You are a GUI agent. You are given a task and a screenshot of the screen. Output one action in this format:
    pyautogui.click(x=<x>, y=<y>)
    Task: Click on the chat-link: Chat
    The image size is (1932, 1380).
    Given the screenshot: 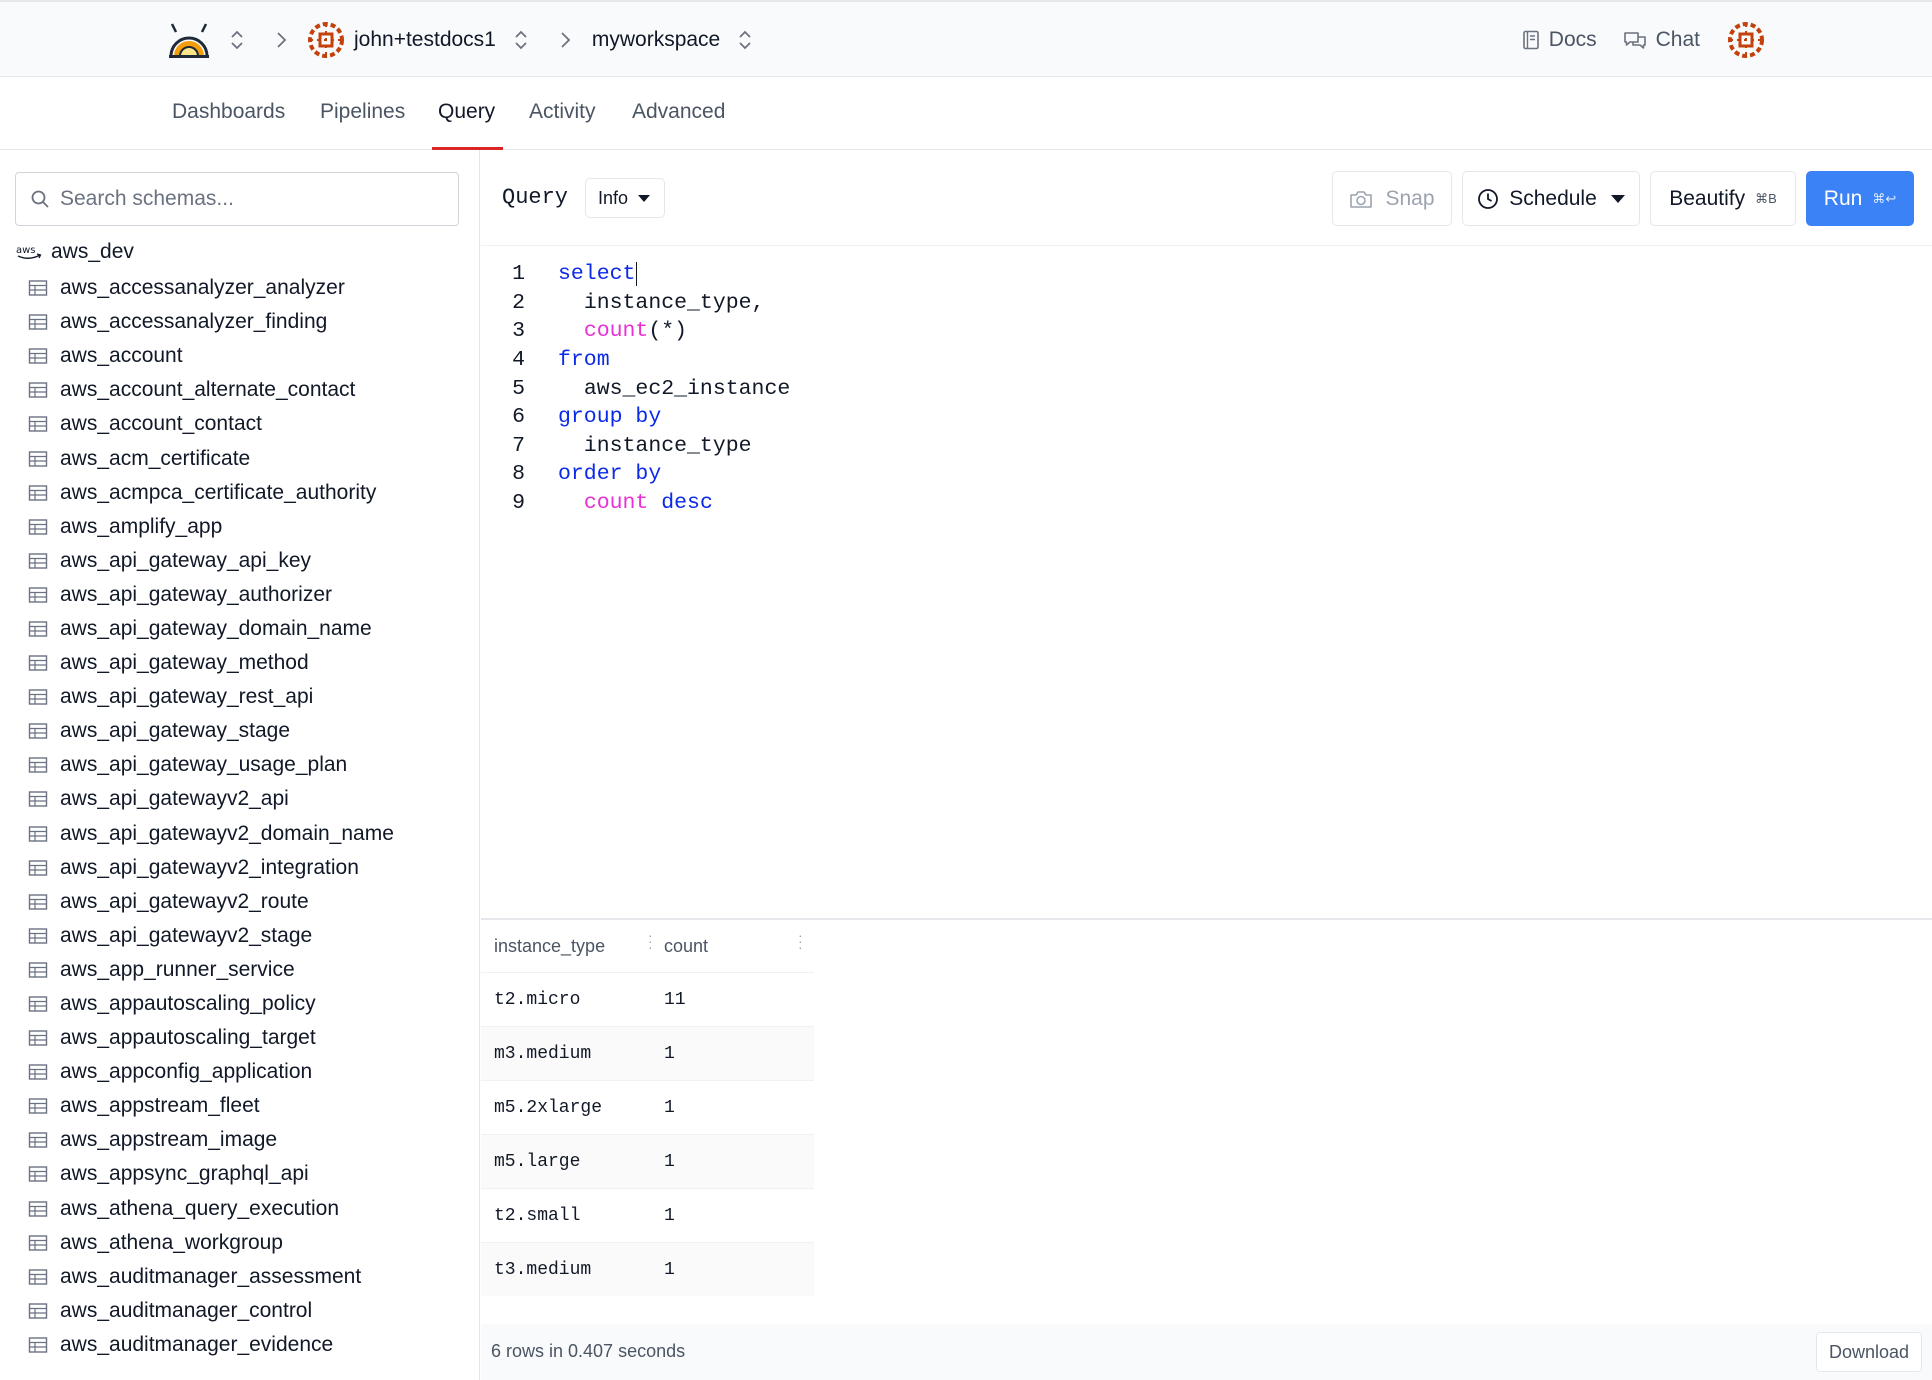 What is the action you would take?
    pyautogui.click(x=1661, y=40)
    